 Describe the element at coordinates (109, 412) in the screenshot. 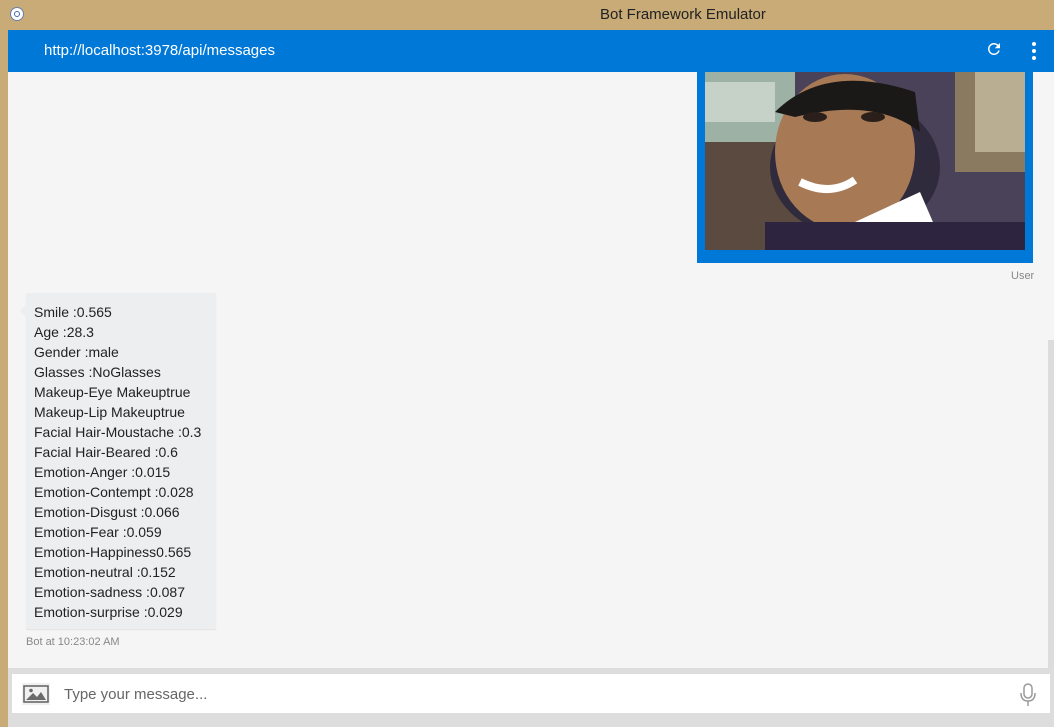

I see `bot-line: Makeup-Lip Makeuptrue` at that location.